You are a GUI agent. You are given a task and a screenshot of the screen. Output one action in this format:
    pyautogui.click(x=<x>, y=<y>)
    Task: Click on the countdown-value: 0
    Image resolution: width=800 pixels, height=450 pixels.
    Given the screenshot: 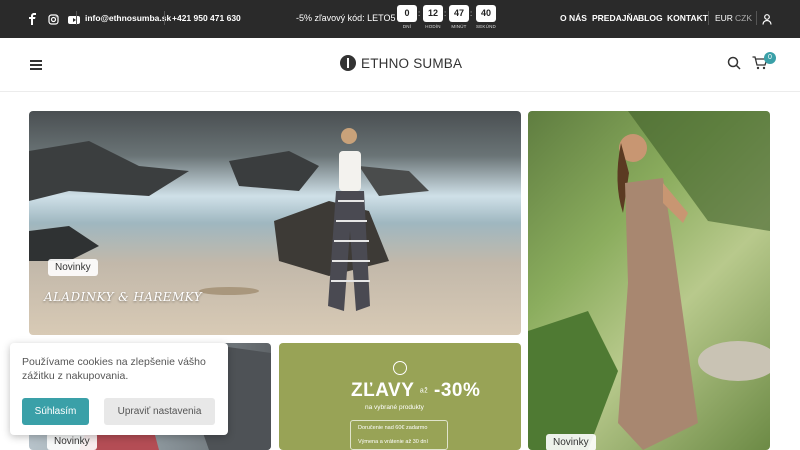 What is the action you would take?
    pyautogui.click(x=407, y=13)
    